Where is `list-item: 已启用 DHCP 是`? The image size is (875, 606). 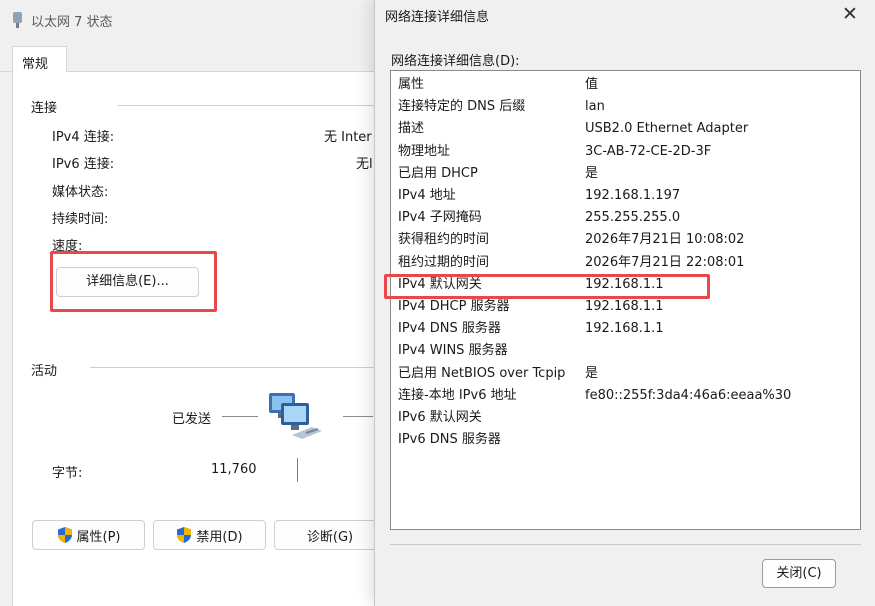 list-item: 已启用 DHCP 是 is located at coordinates (625, 174).